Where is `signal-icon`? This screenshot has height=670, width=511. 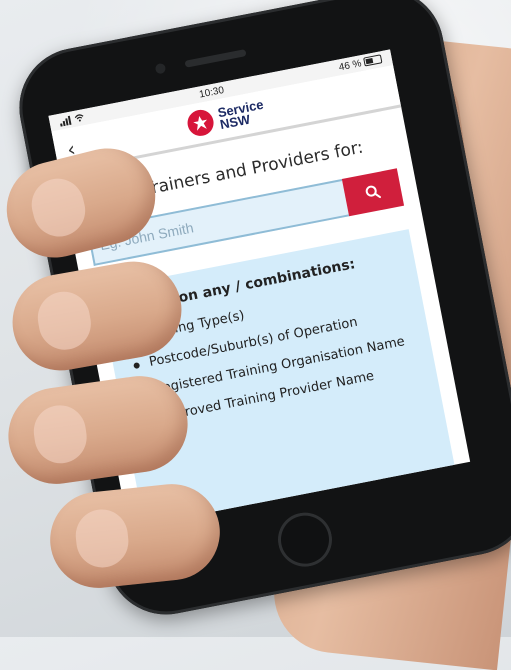 signal-icon is located at coordinates (65, 121).